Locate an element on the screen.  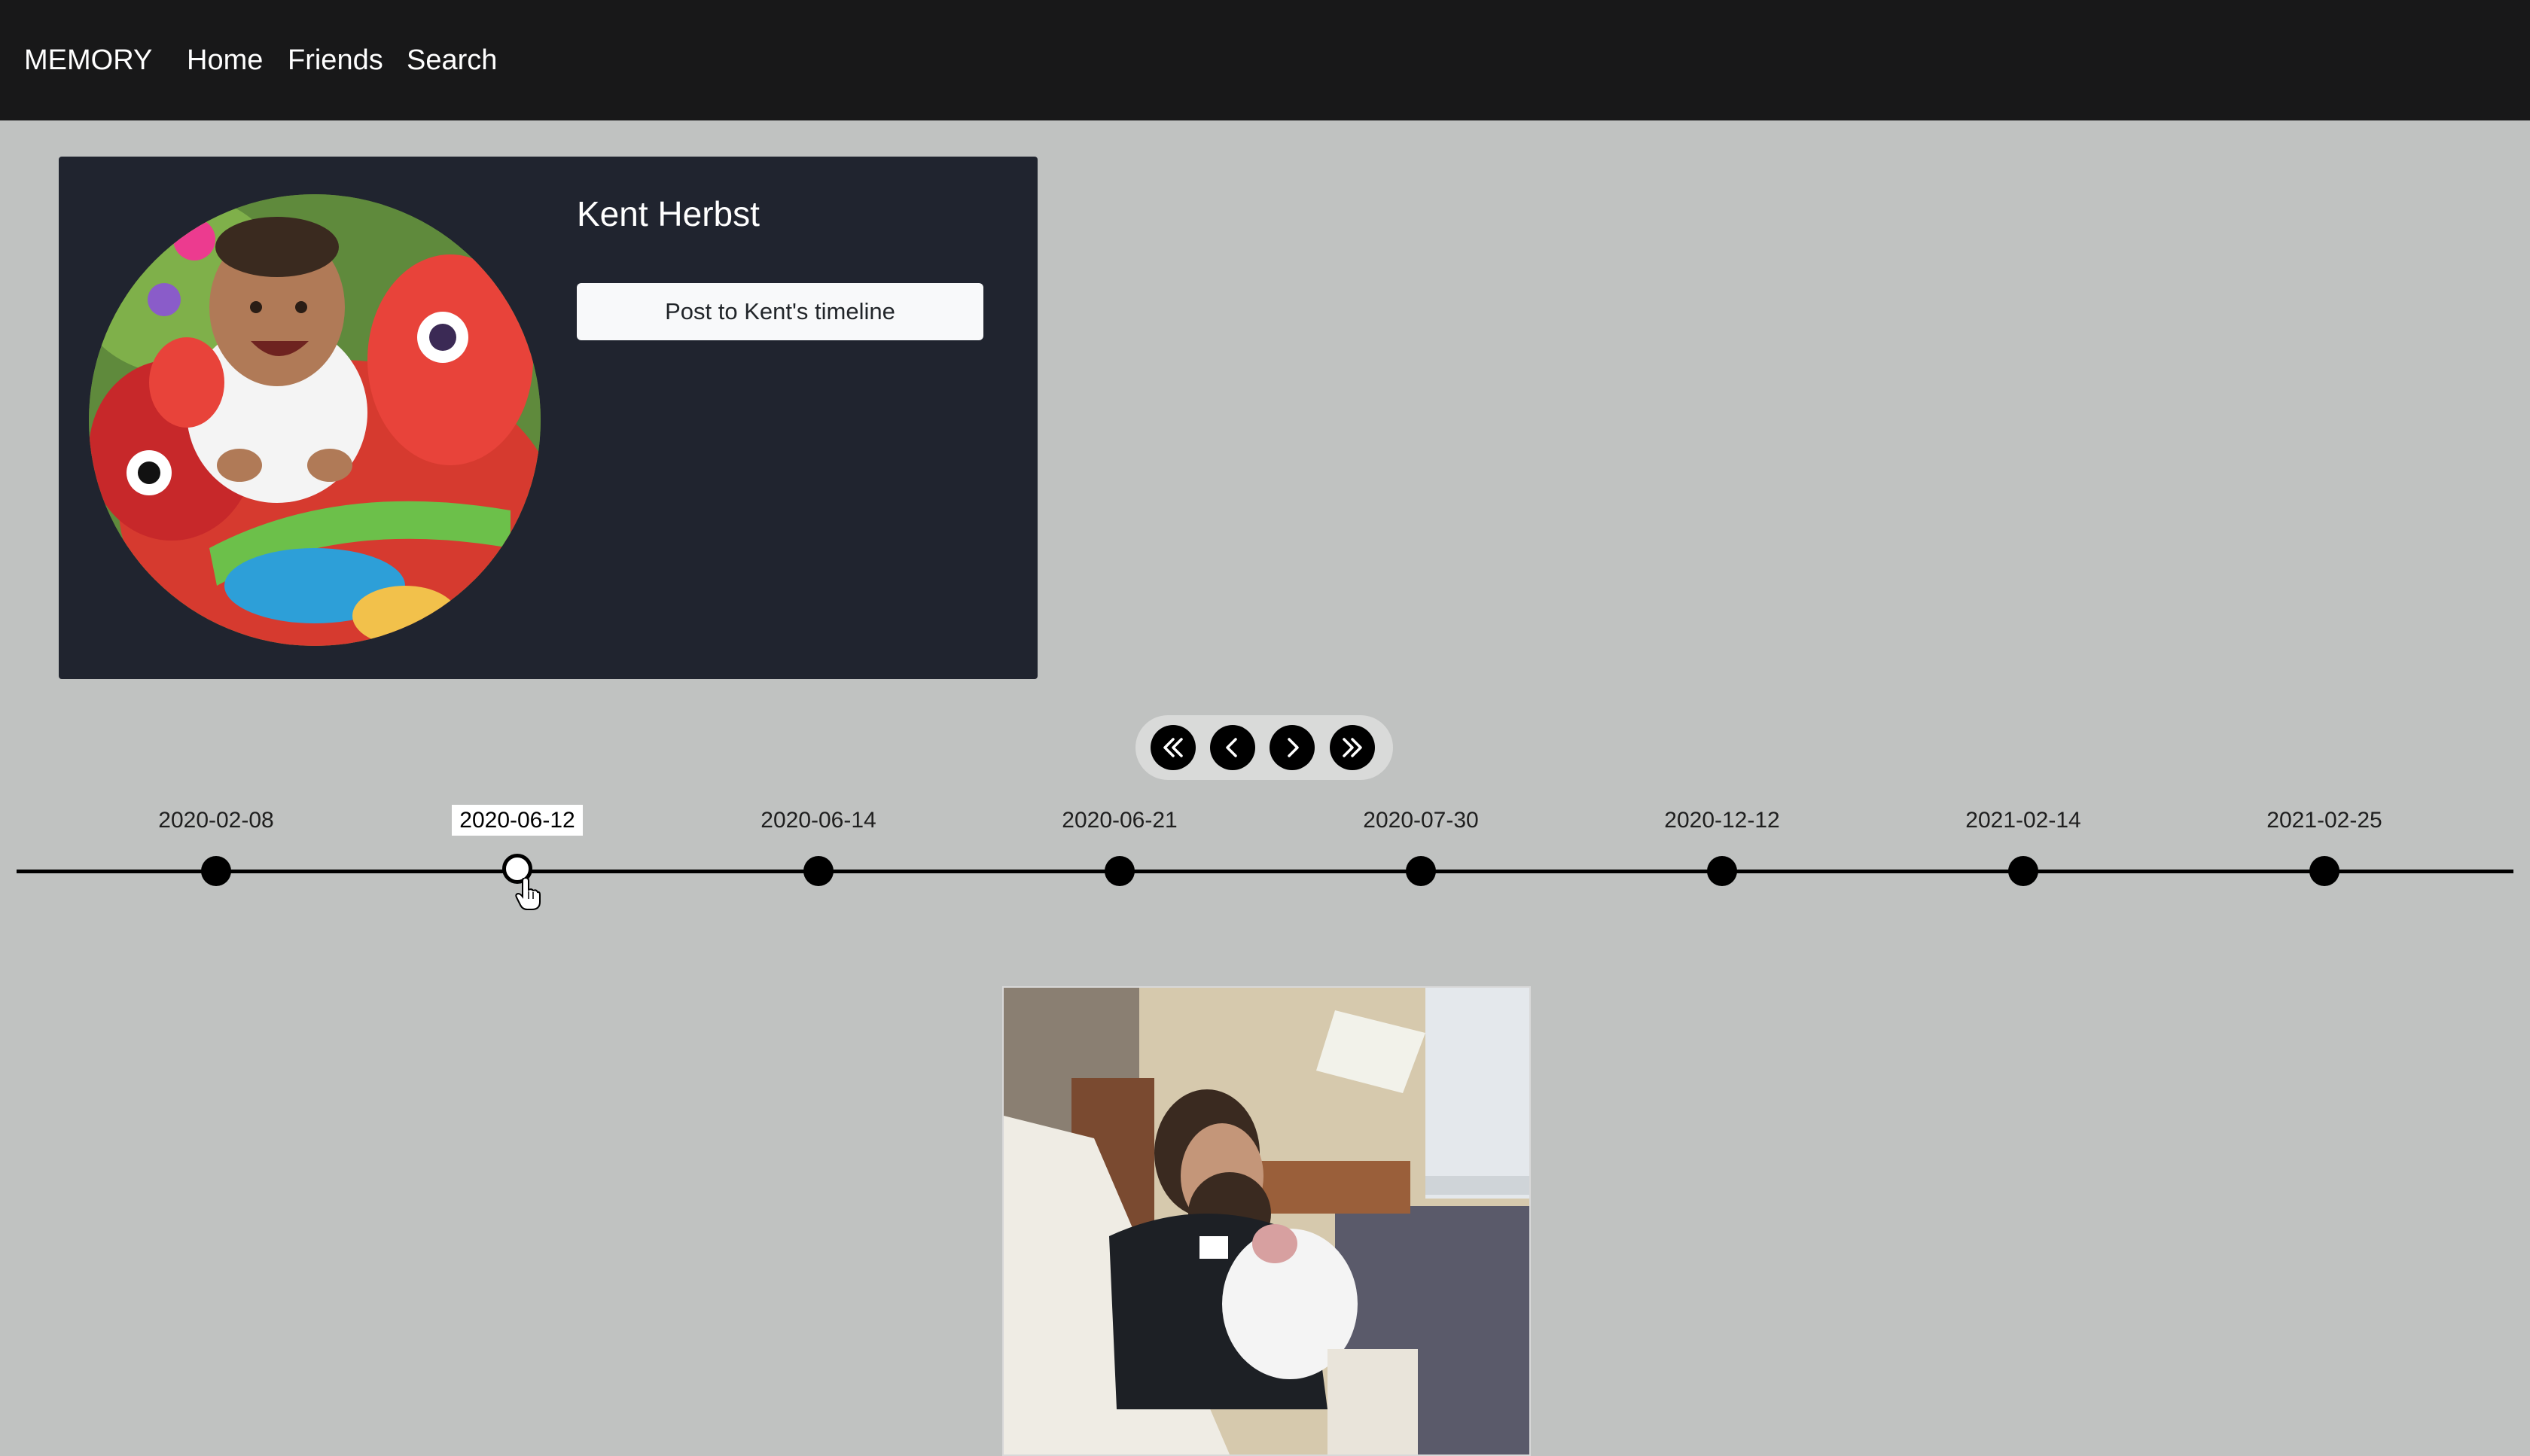
timeline-controls is located at coordinates (1264, 747).